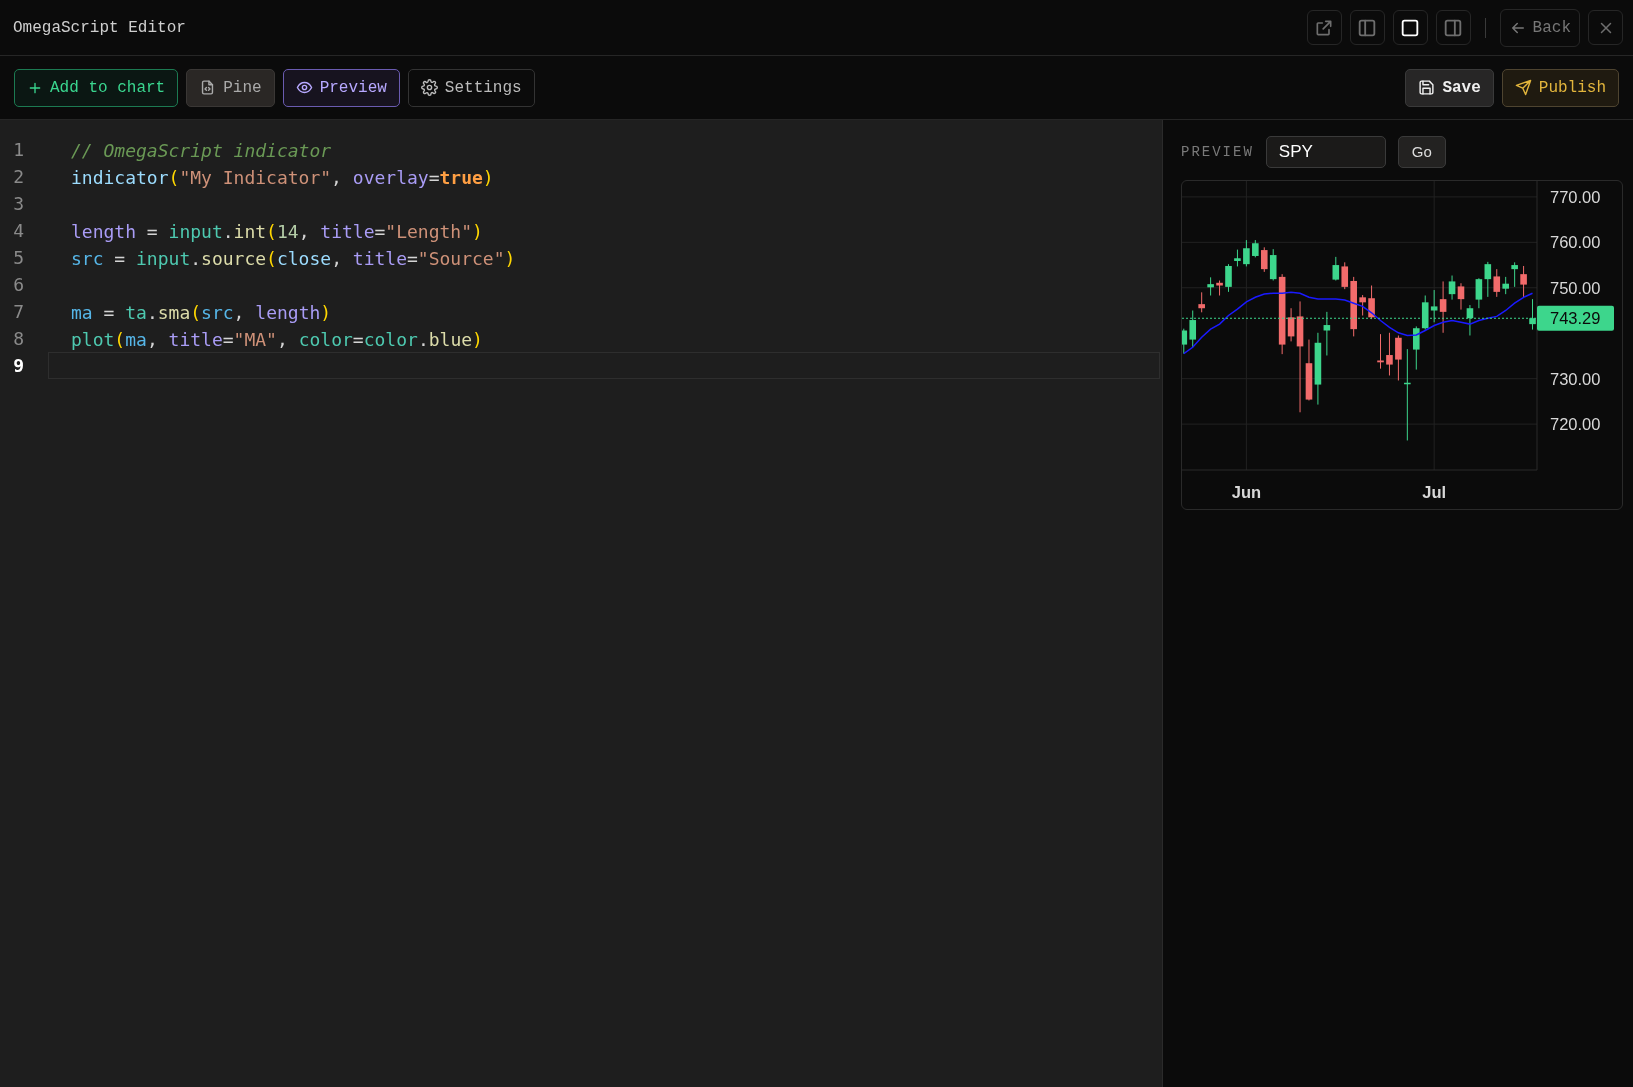 Image resolution: width=1633 pixels, height=1087 pixels. Describe the element at coordinates (230, 87) in the screenshot. I see `file-button: Pine` at that location.